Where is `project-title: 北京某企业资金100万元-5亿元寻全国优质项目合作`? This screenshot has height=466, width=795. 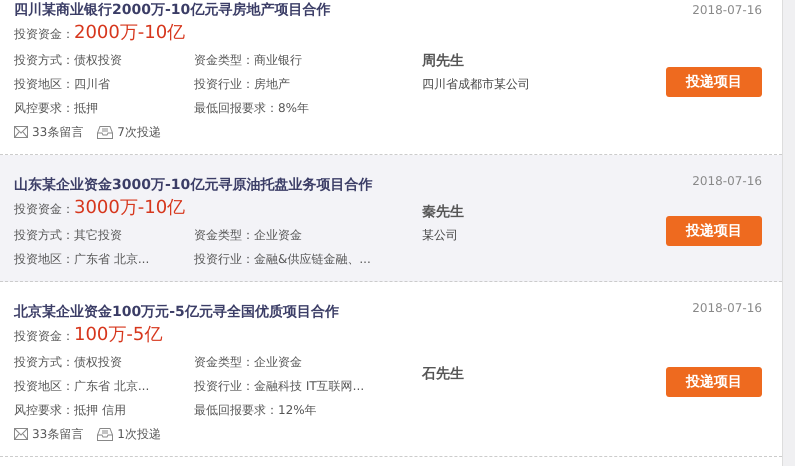 project-title: 北京某企业资金100万元-5亿元寻全国优质项目合作 is located at coordinates (218, 312).